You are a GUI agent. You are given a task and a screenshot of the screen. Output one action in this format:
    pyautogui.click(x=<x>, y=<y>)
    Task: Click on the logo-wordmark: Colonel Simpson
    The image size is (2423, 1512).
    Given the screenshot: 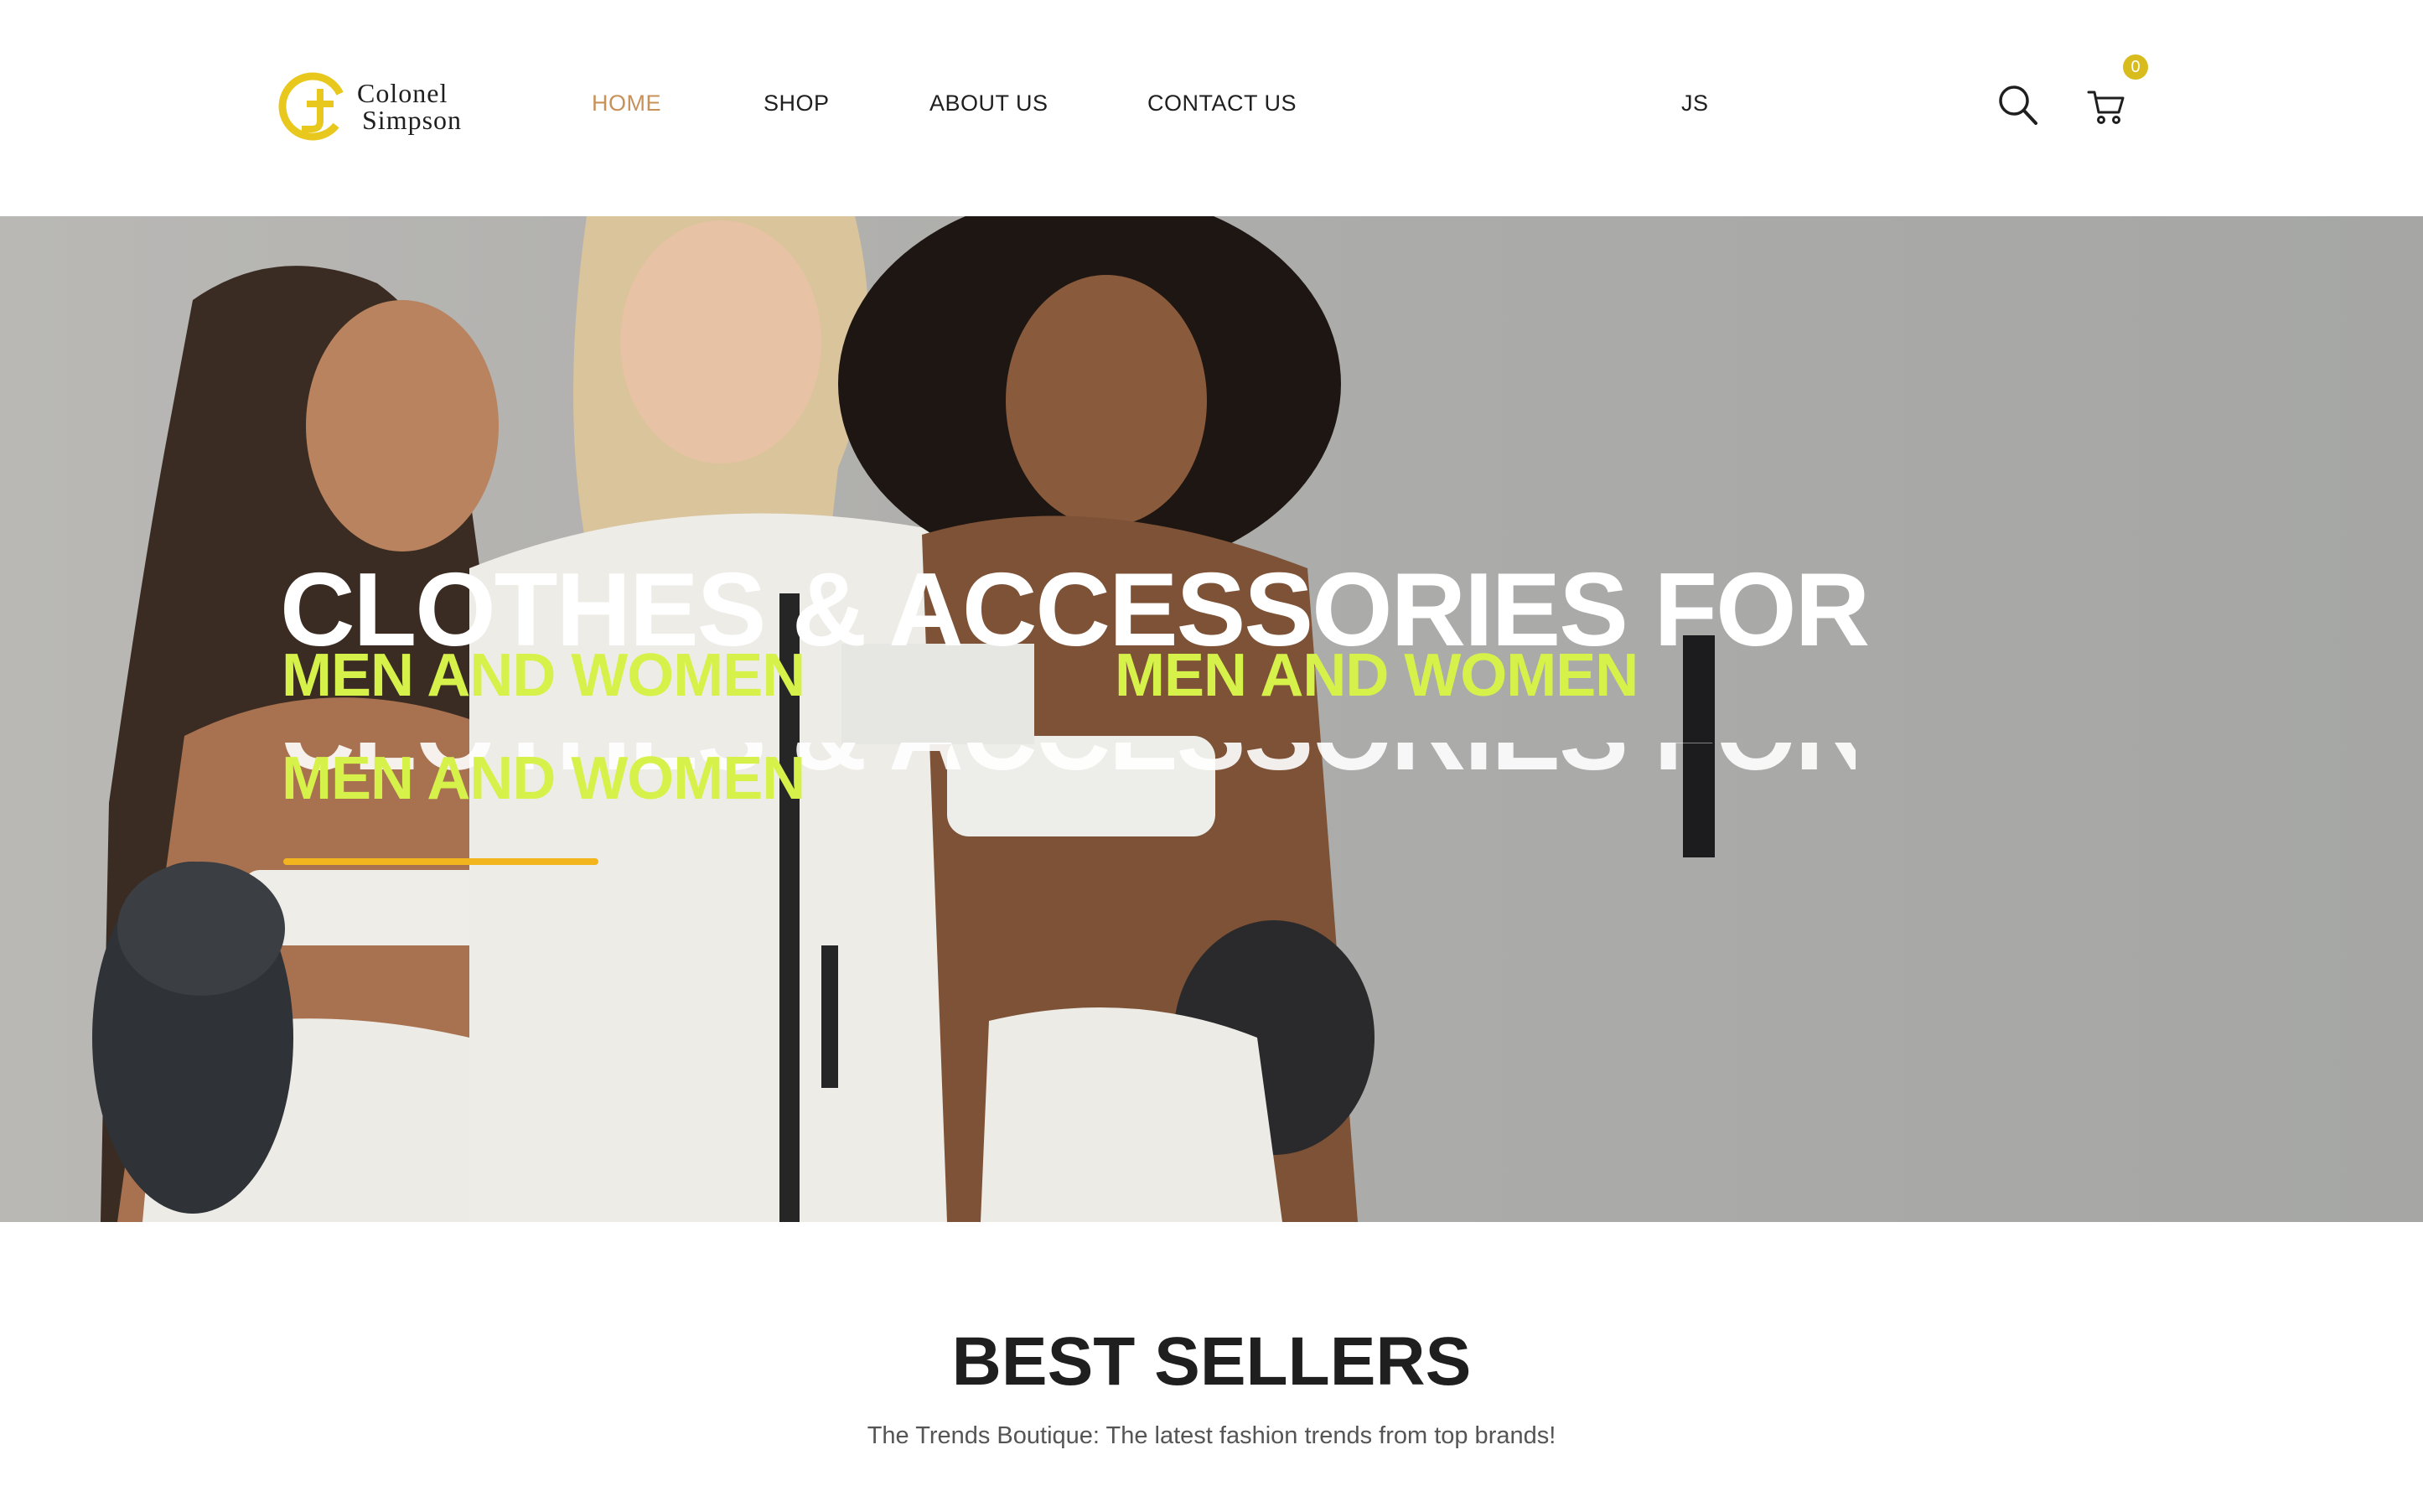 What is the action you would take?
    pyautogui.click(x=409, y=106)
    